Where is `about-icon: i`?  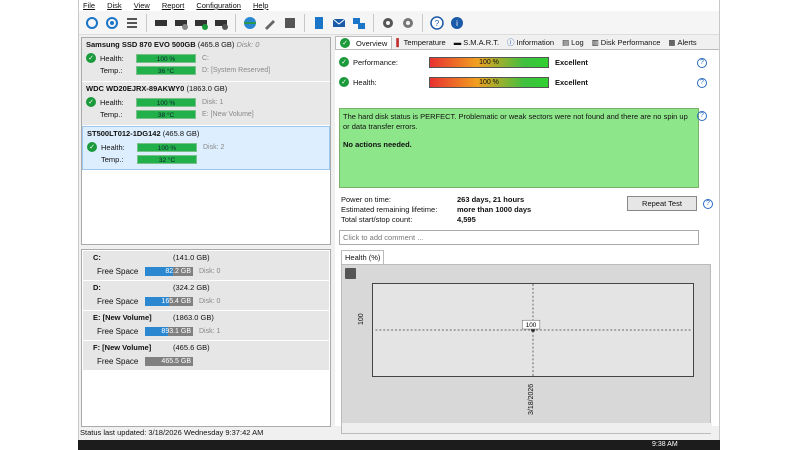 about-icon: i is located at coordinates (457, 23).